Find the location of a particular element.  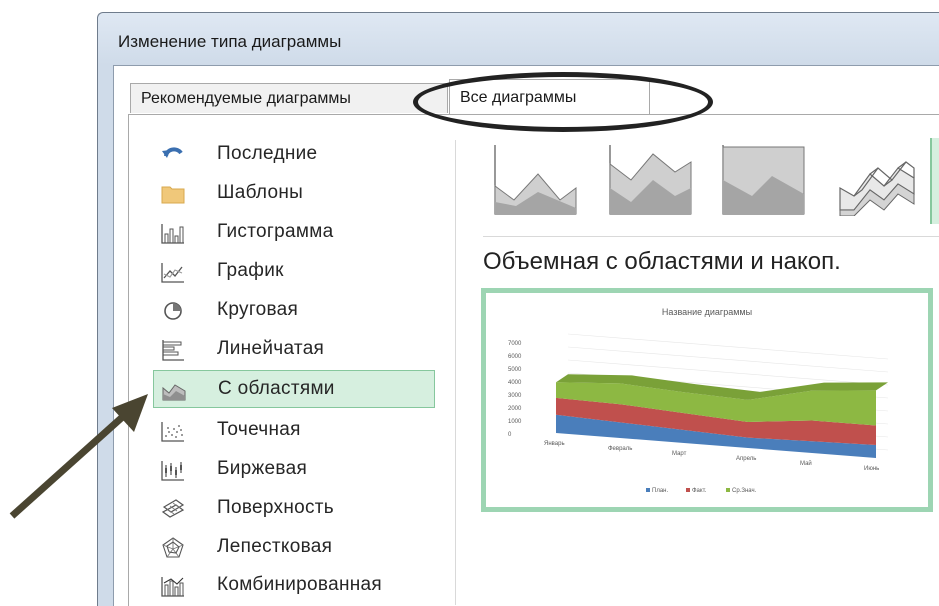

nav-item-pie: Круговая is located at coordinates (294, 311).